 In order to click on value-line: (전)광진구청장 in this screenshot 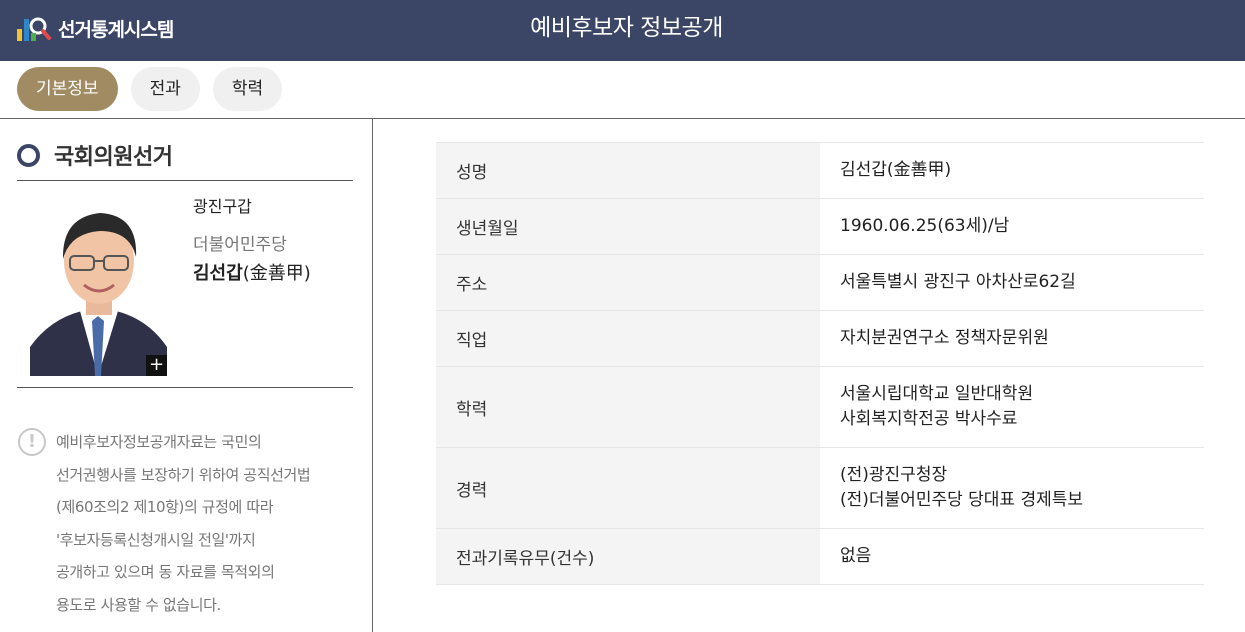, I will do `click(894, 475)`.